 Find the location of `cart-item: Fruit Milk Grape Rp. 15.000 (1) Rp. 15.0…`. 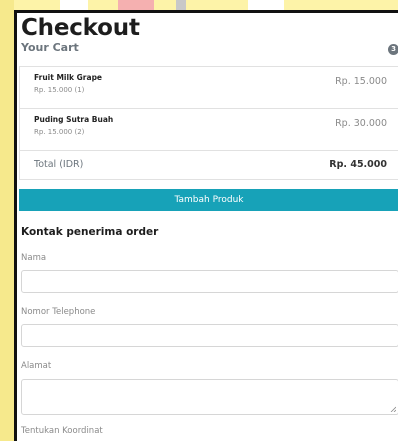

cart-item: Fruit Milk Grape Rp. 15.000 (1) Rp. 15.0… is located at coordinates (209, 88).